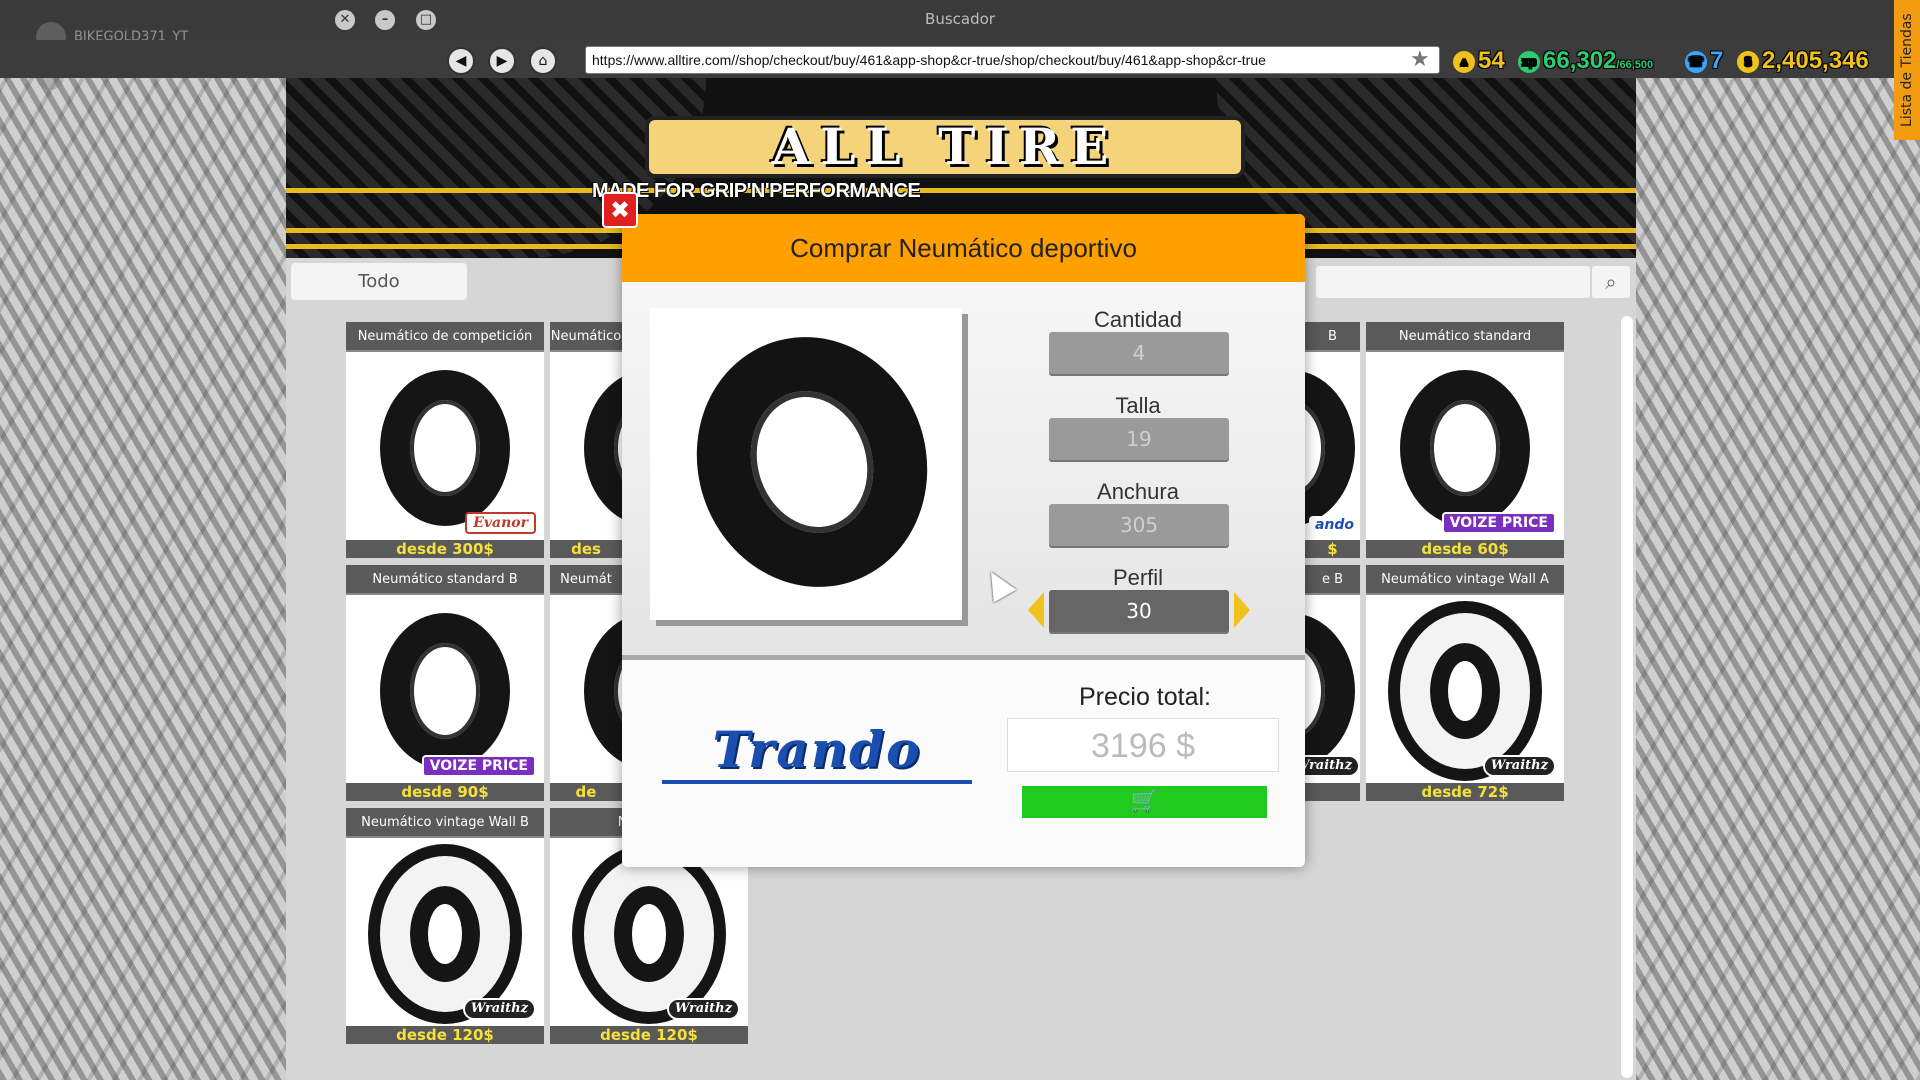 The height and width of the screenshot is (1080, 1920). Describe the element at coordinates (586, 580) in the screenshot. I see `product-title: Neumát` at that location.